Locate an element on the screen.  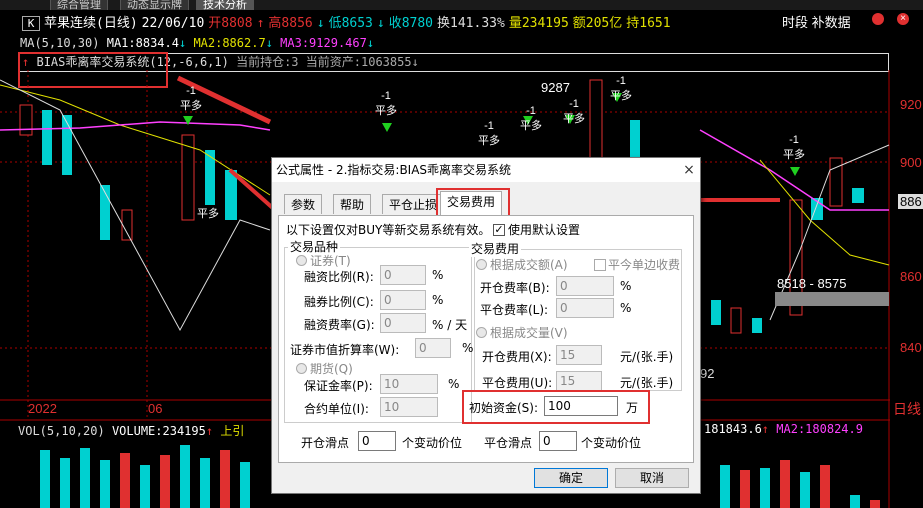
vol-ma2: MA2:180824.9 is located at coordinates (819, 429).